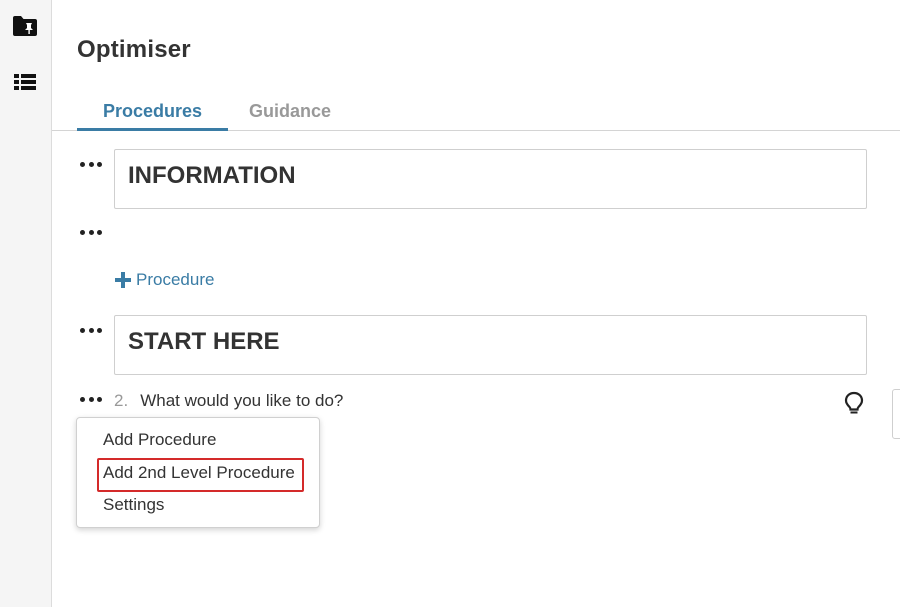  I want to click on procedure-number: 2., so click(121, 400).